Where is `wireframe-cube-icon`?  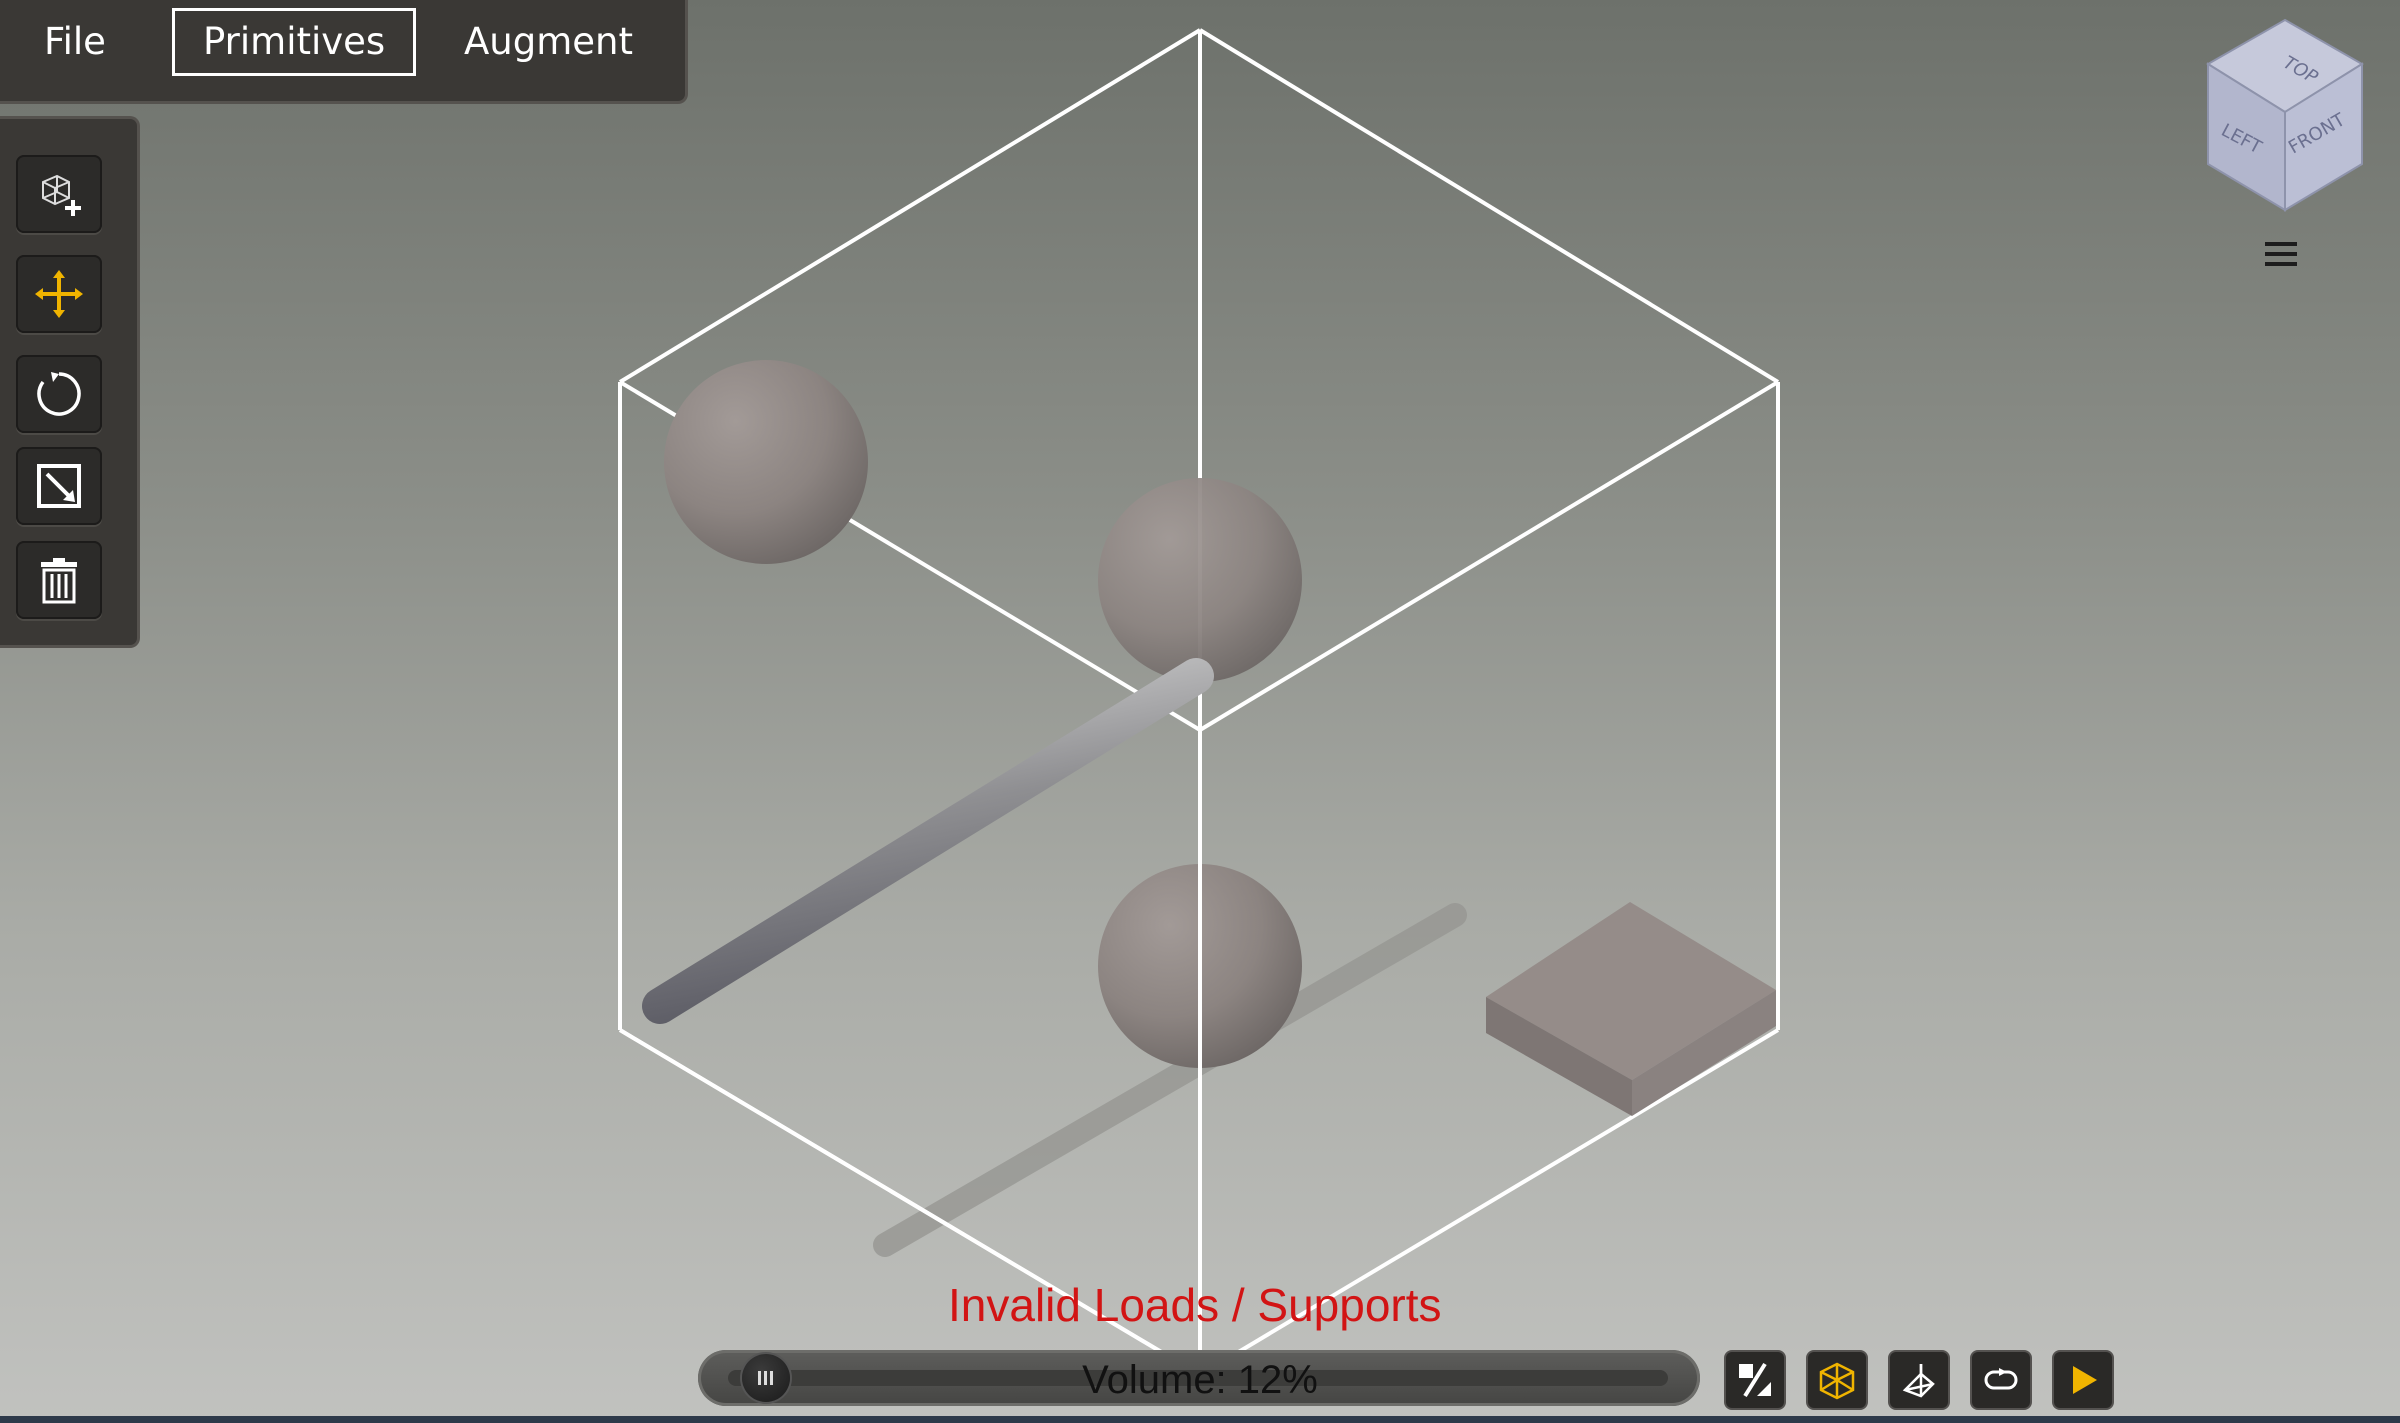
wireframe-cube-icon is located at coordinates (1837, 1381).